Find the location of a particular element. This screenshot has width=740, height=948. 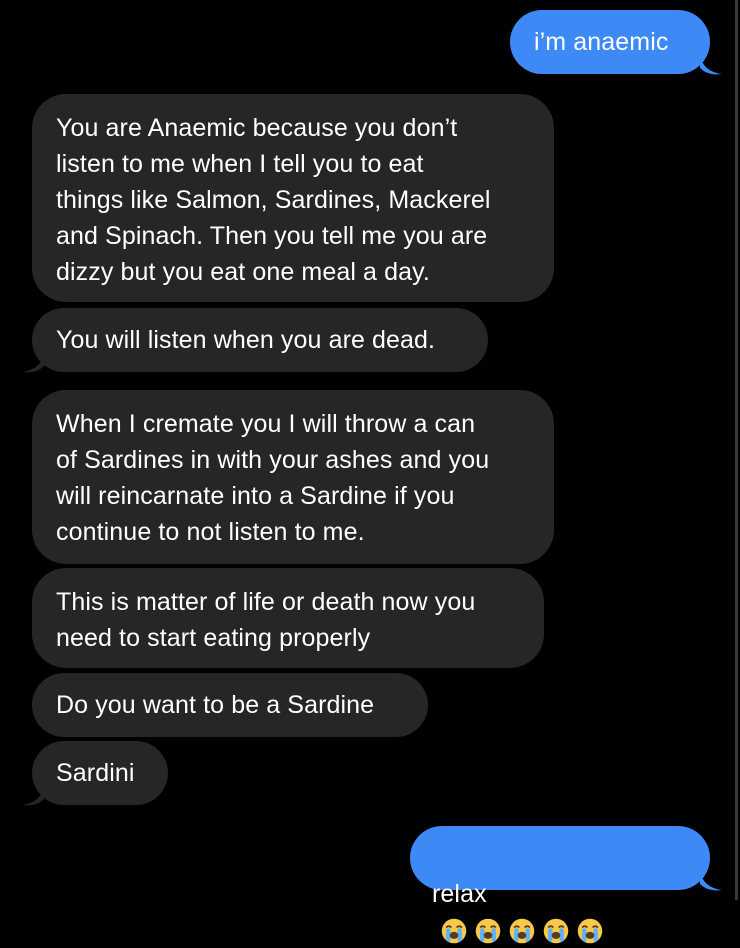

scrollbar is located at coordinates (736, 450).